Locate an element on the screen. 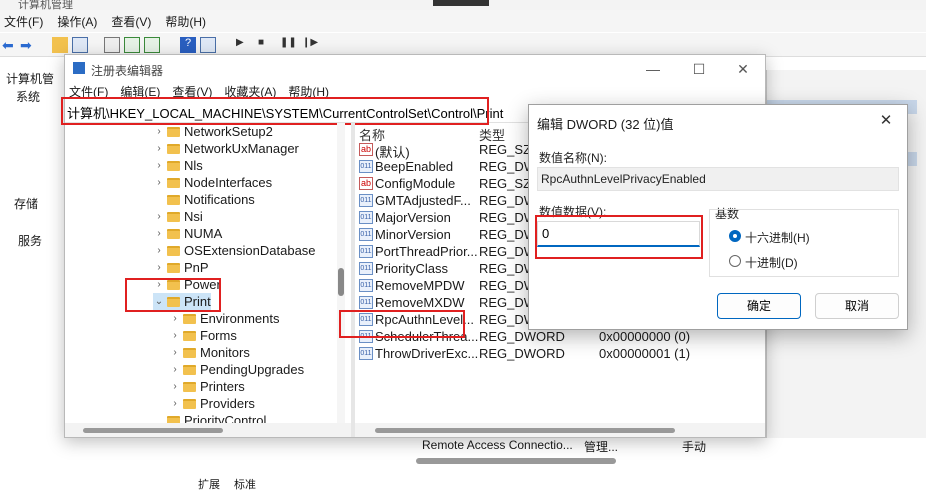 This screenshot has width=926, height=492. radio-hex-label: 十六进制(H) is located at coordinates (777, 237).